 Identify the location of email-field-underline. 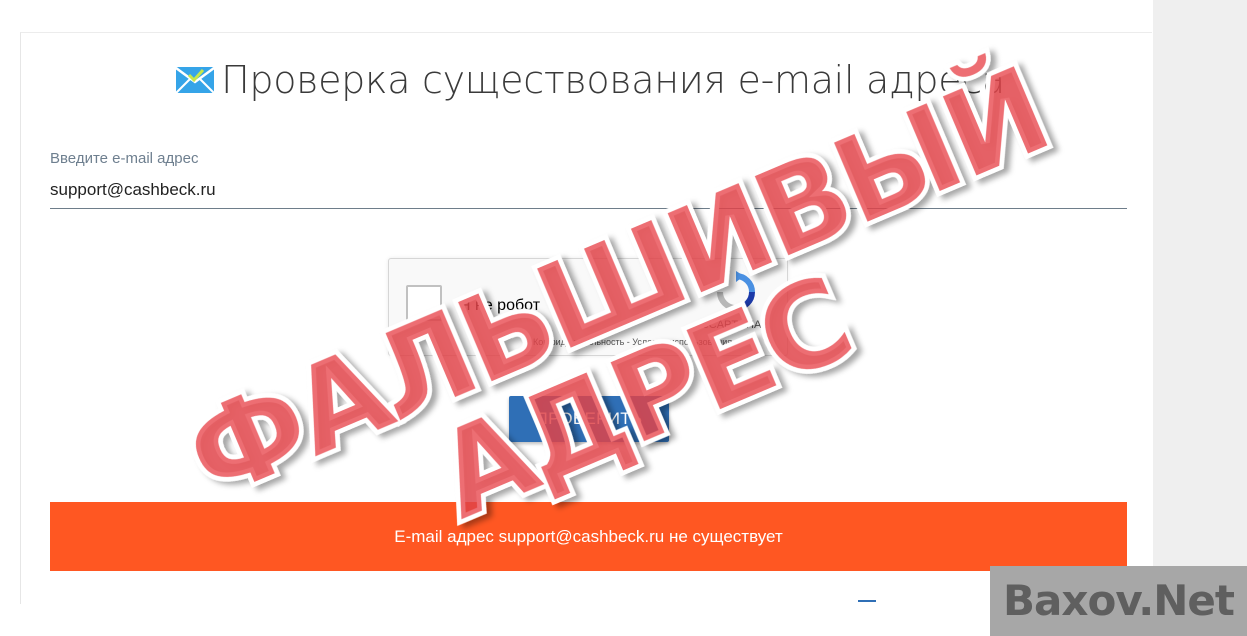
(588, 208).